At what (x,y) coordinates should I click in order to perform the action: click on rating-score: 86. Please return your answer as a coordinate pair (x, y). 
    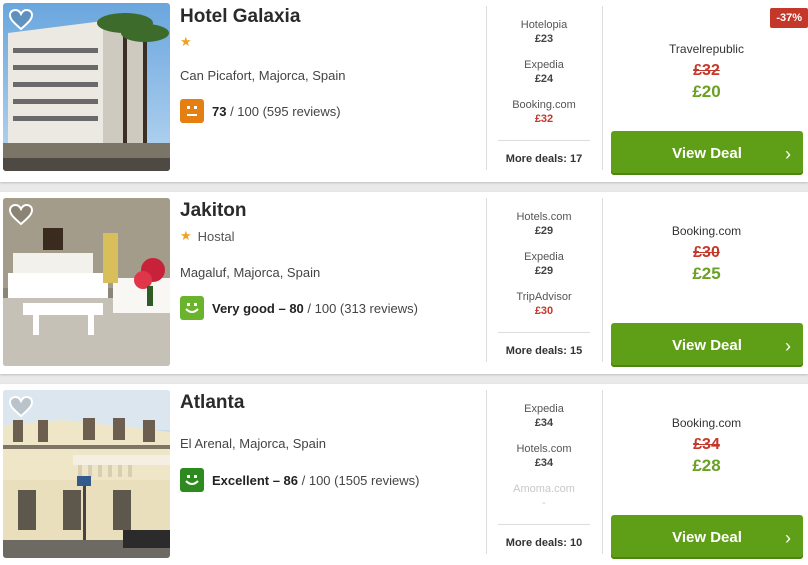
    Looking at the image, I should click on (291, 480).